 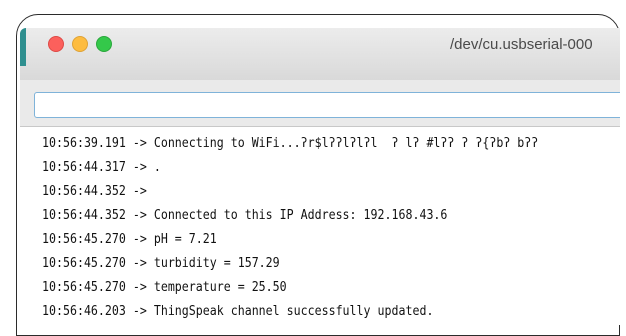 I want to click on minimize-window-button, so click(x=80, y=44).